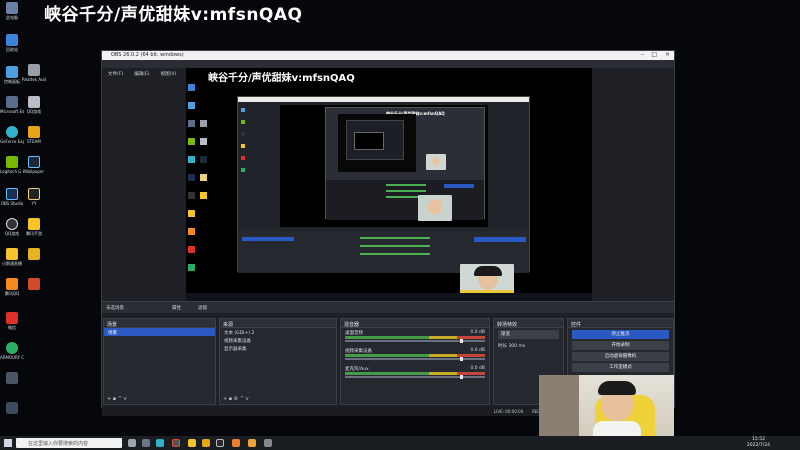 The image size is (800, 450). I want to click on scenes-dock: 场景 场景 + ▪ ^ v, so click(159, 361).